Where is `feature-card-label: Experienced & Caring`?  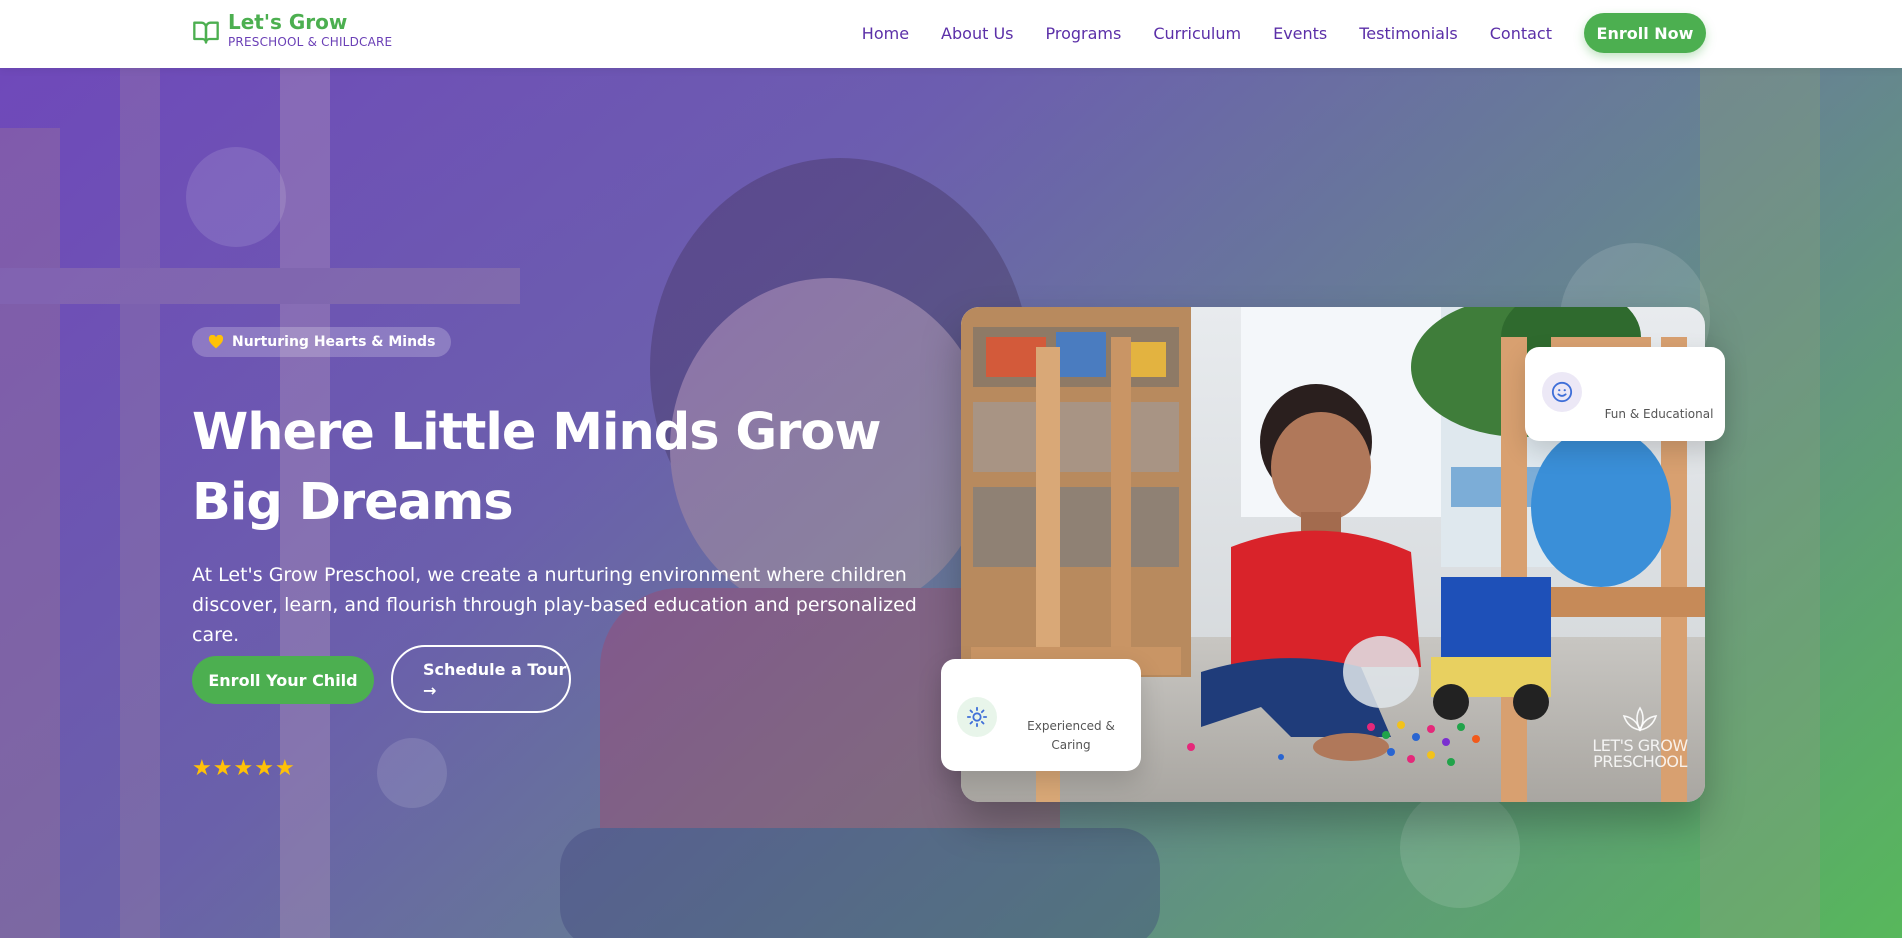 feature-card-label: Experienced & Caring is located at coordinates (1071, 735).